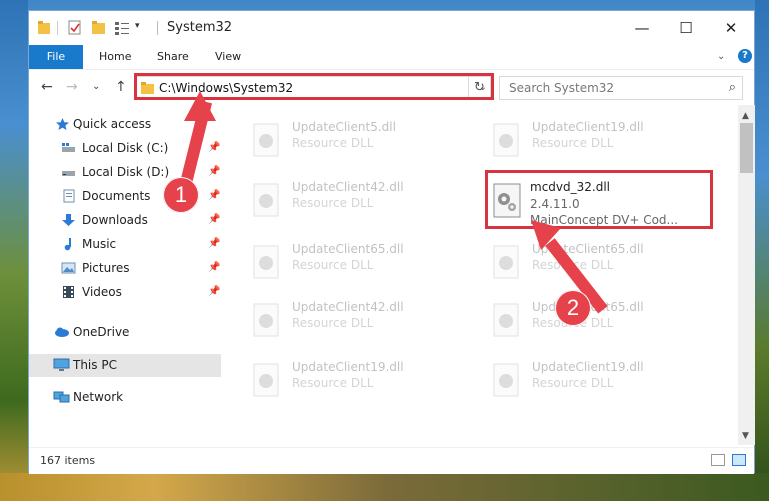 The height and width of the screenshot is (501, 769). Describe the element at coordinates (61, 397) in the screenshot. I see `network-icon` at that location.